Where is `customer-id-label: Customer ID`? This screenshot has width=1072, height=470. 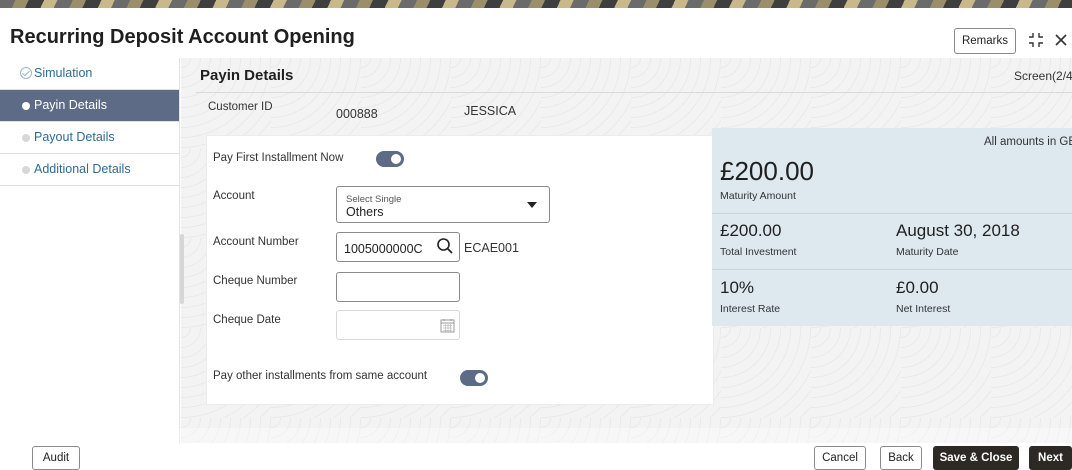 customer-id-label: Customer ID is located at coordinates (240, 107).